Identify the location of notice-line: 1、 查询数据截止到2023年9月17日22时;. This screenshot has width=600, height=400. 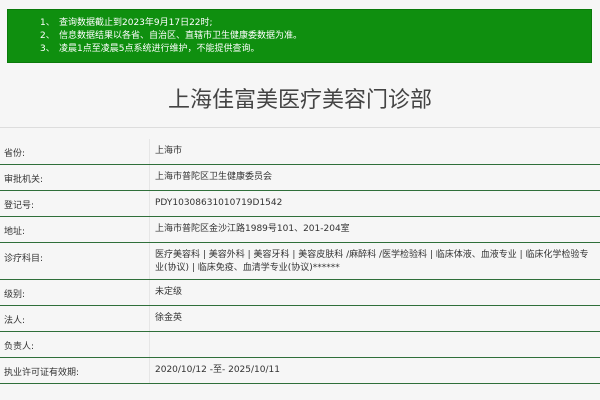
(299, 23).